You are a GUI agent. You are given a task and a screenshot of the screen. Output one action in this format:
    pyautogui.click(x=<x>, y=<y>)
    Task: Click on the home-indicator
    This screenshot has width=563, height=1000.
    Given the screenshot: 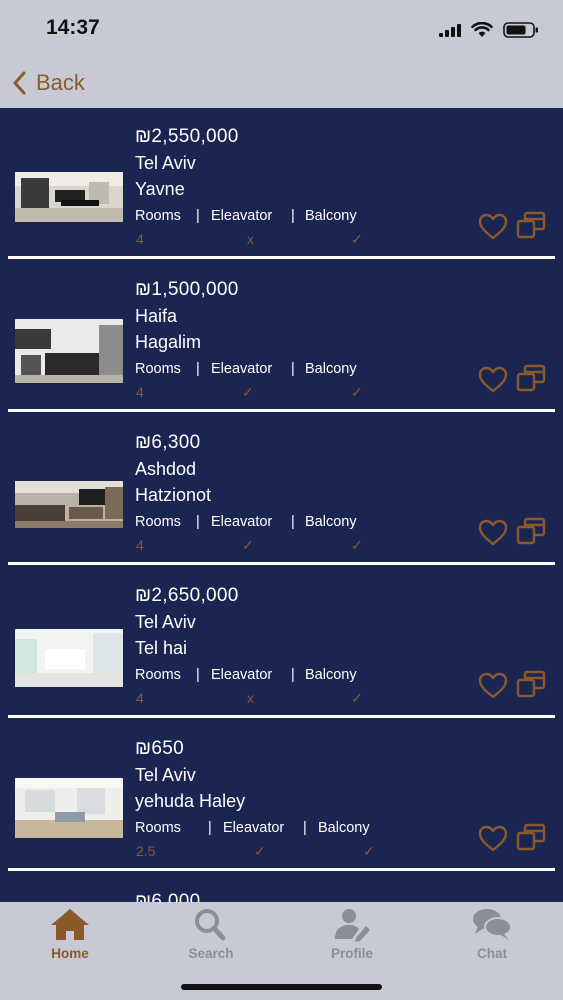 What is the action you would take?
    pyautogui.click(x=281, y=987)
    